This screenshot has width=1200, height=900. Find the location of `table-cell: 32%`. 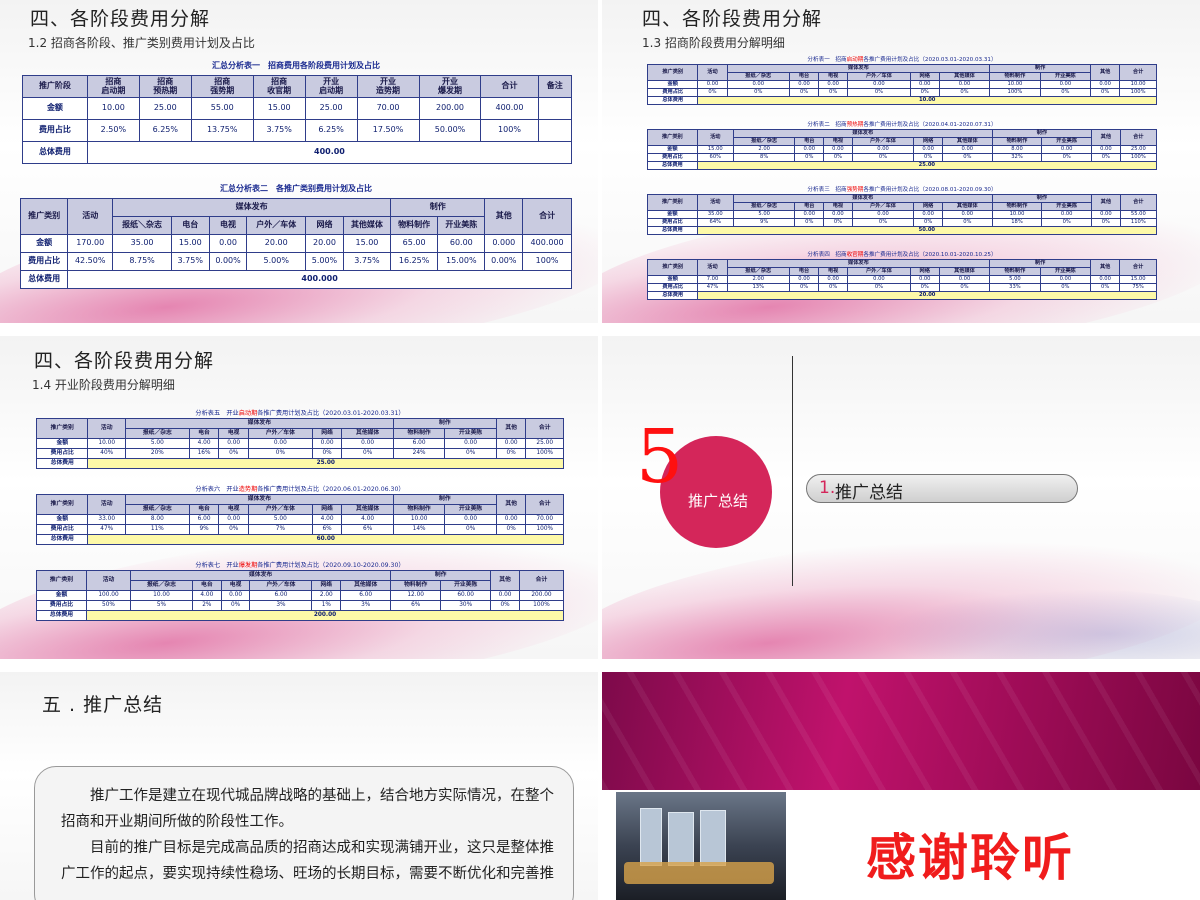

table-cell: 32% is located at coordinates (1017, 157).